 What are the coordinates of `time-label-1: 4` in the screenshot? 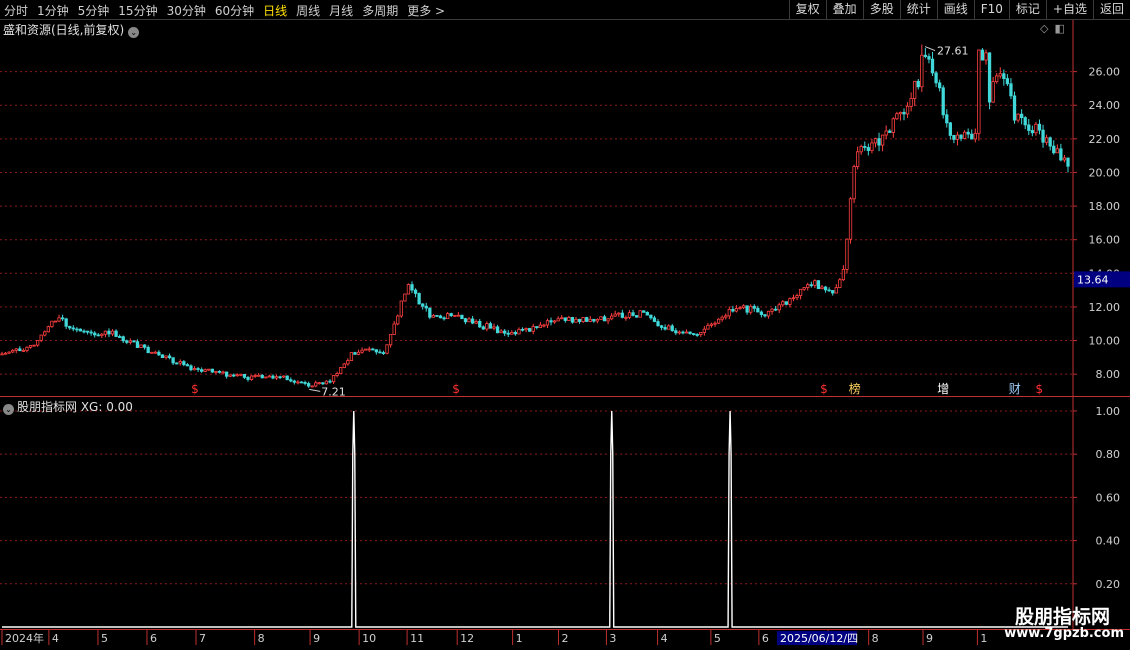 It's located at (55, 638).